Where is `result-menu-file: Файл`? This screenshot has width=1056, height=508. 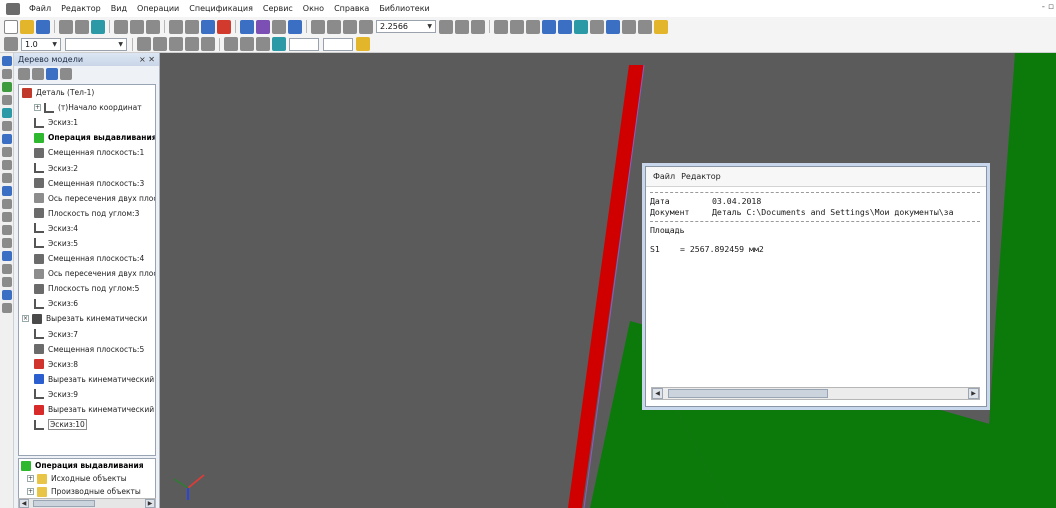 result-menu-file: Файл is located at coordinates (664, 176).